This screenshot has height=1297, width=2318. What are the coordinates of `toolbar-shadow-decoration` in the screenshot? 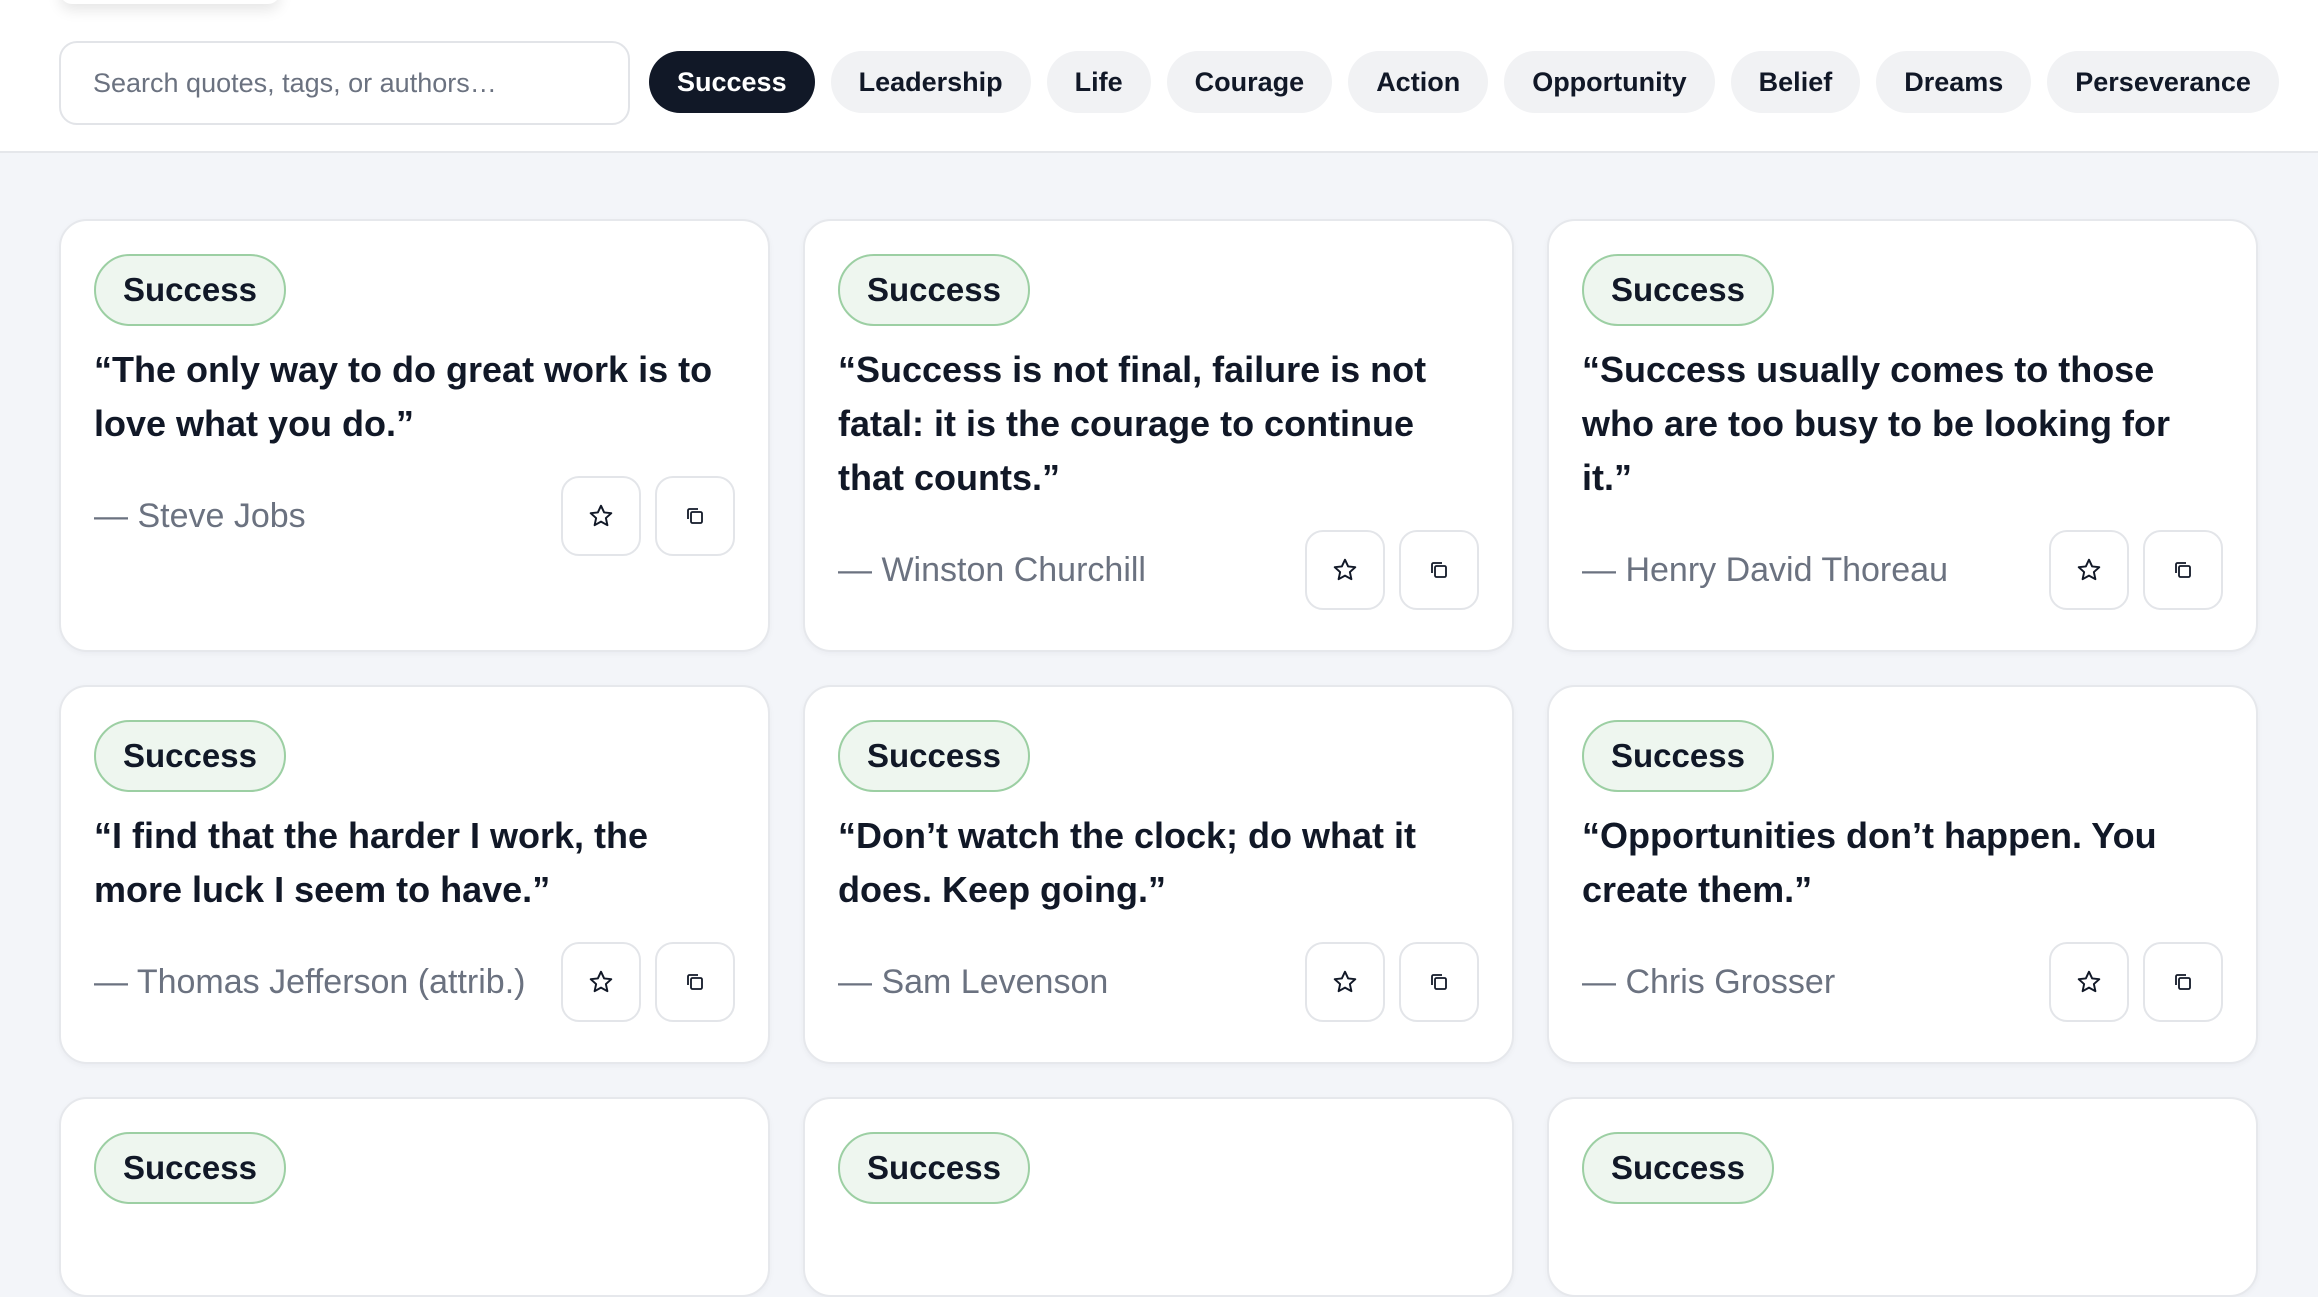 It's located at (170, 2).